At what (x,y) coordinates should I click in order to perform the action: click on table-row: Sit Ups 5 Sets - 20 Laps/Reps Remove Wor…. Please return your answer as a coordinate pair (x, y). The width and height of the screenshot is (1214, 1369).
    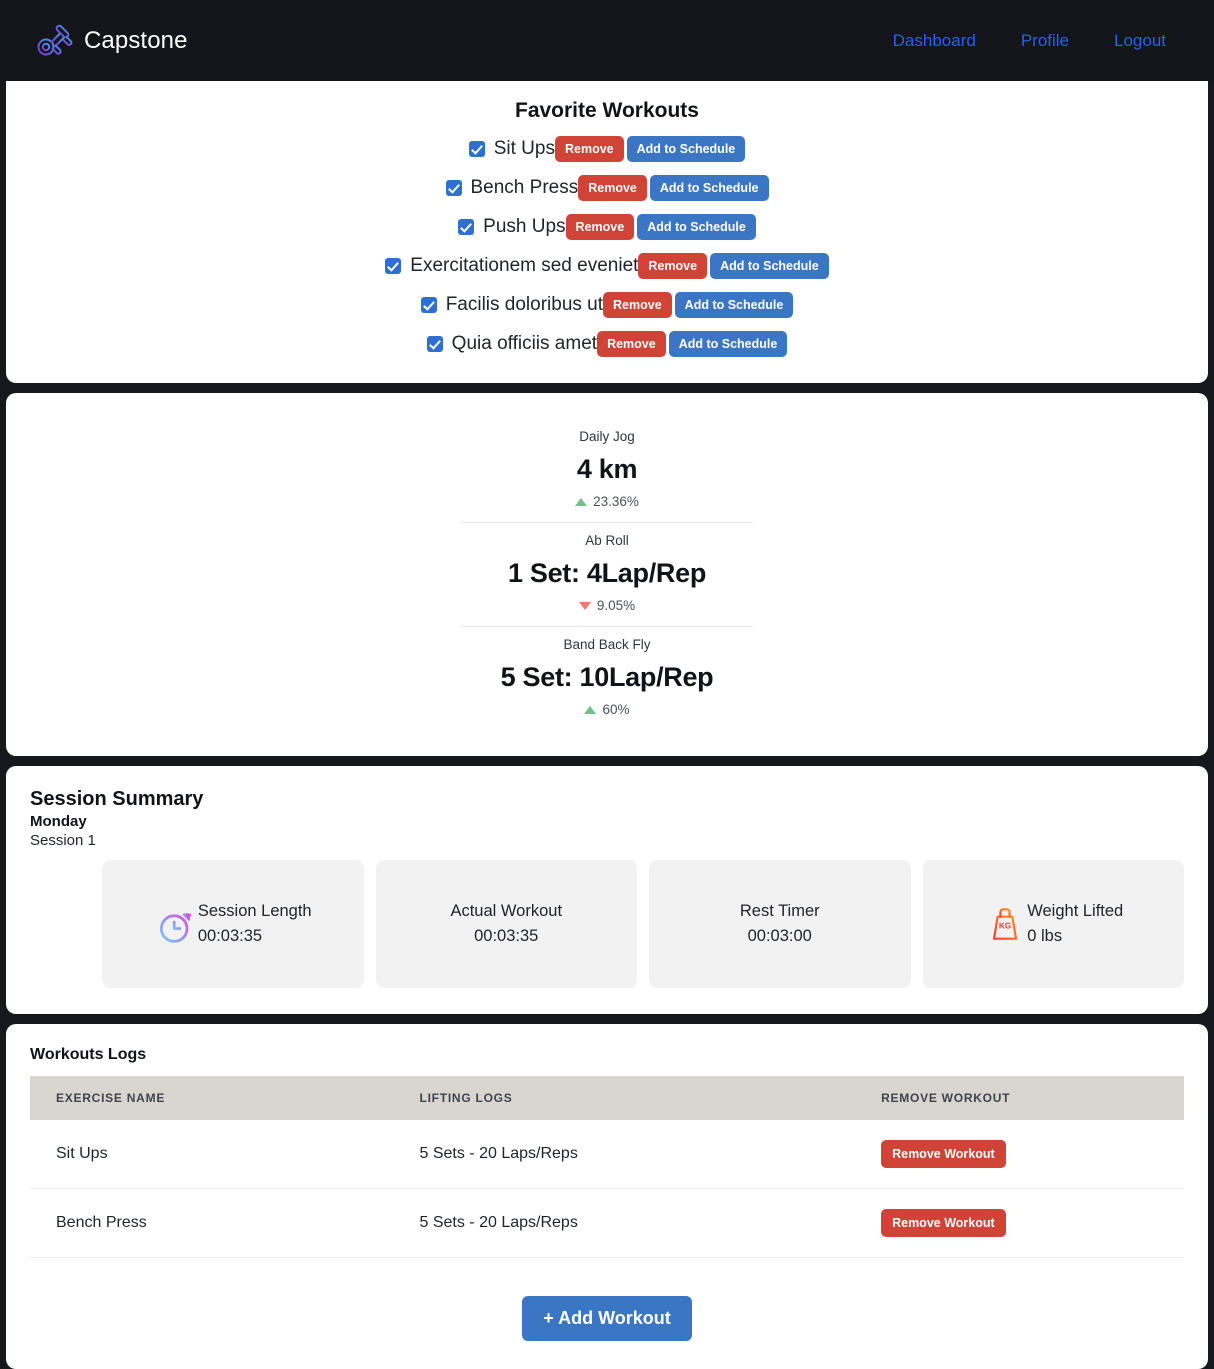
    Looking at the image, I should click on (607, 1154).